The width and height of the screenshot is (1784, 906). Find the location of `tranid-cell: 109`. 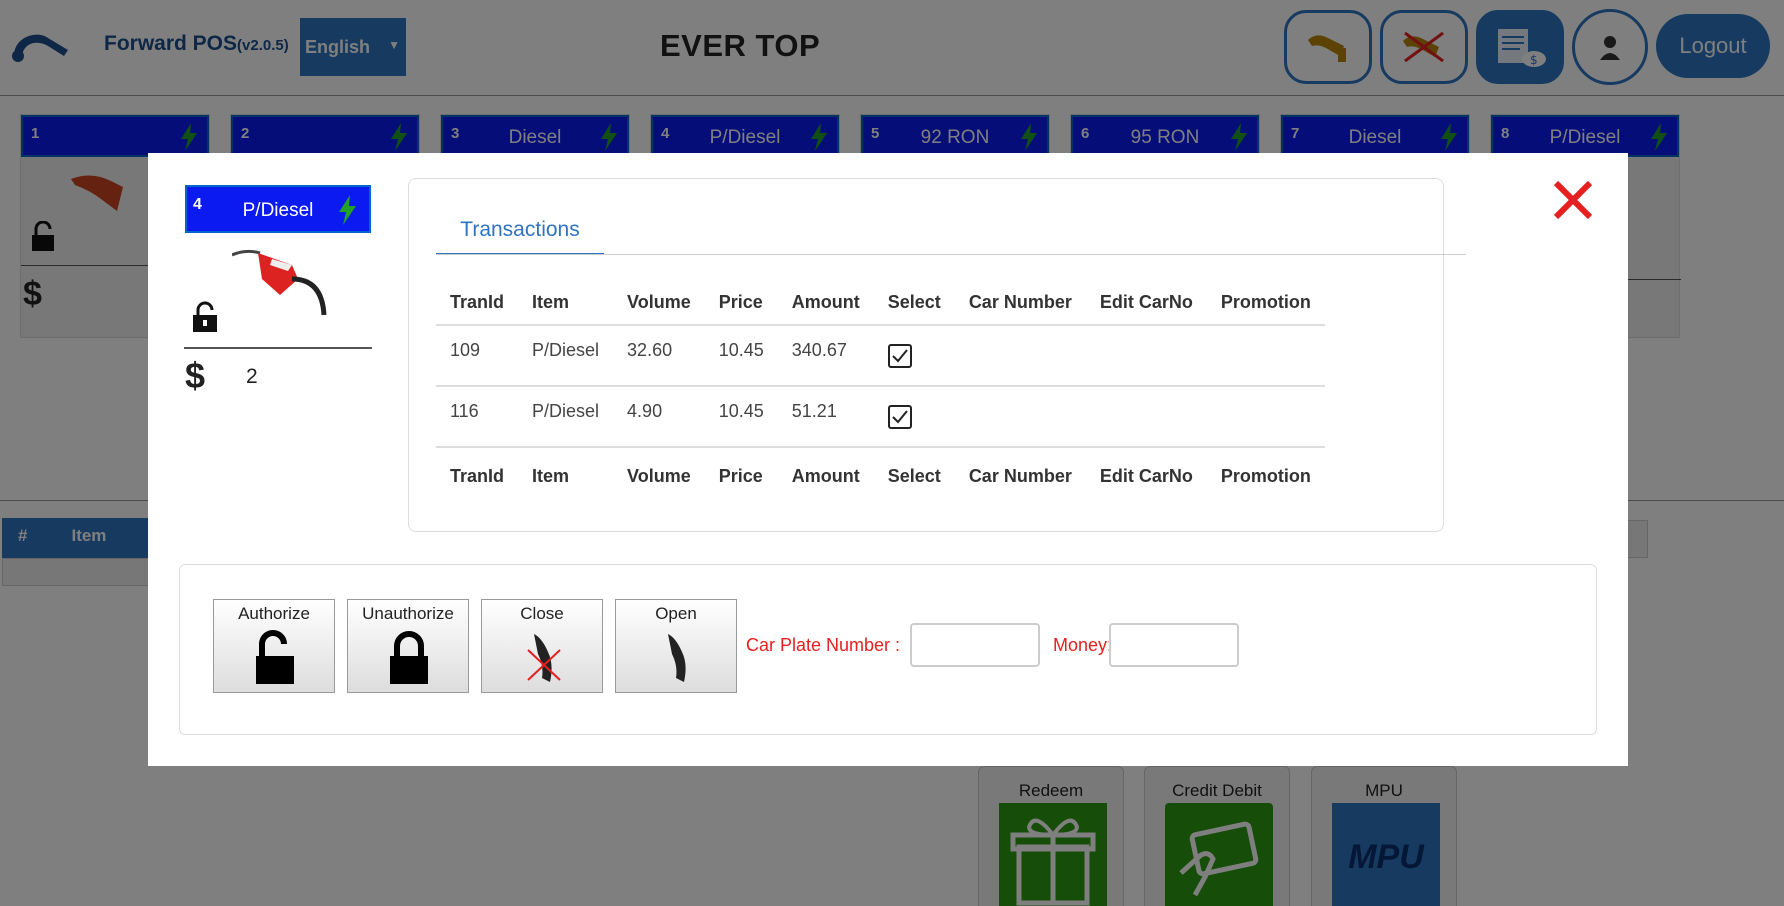

tranid-cell: 109 is located at coordinates (477, 356).